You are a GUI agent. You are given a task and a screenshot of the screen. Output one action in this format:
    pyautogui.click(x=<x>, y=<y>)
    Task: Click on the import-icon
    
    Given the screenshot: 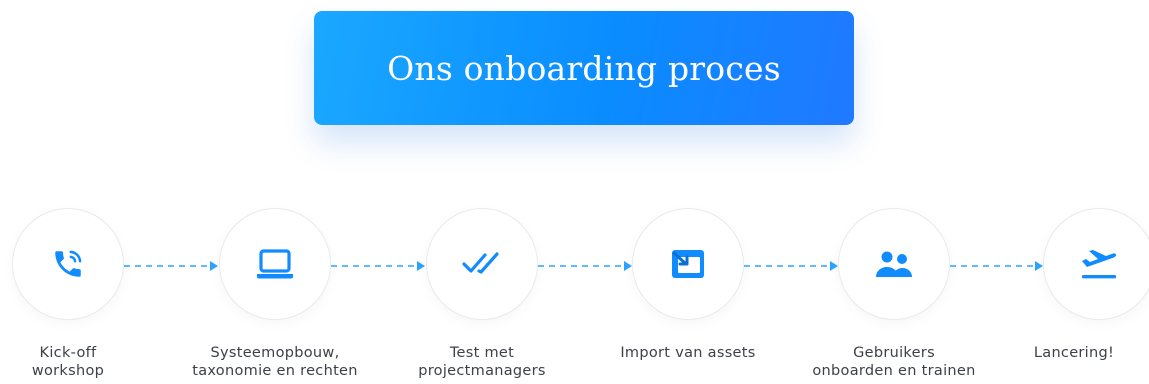 What is the action you would take?
    pyautogui.click(x=688, y=264)
    